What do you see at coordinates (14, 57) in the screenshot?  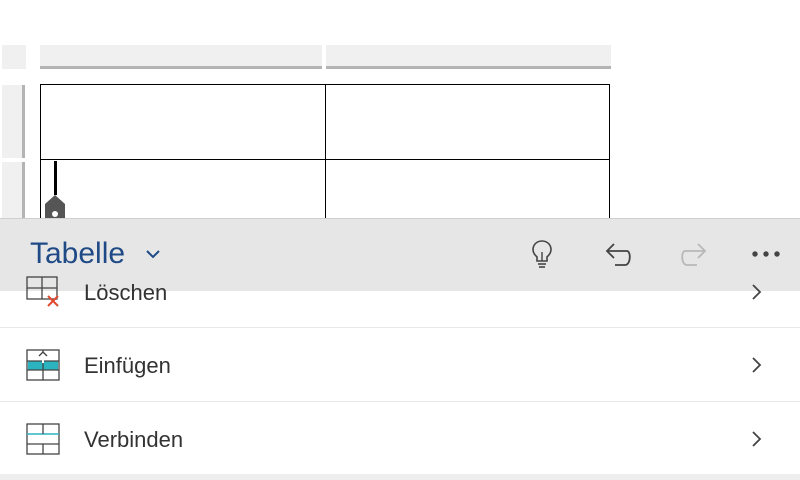 I see `table-select-corner` at bounding box center [14, 57].